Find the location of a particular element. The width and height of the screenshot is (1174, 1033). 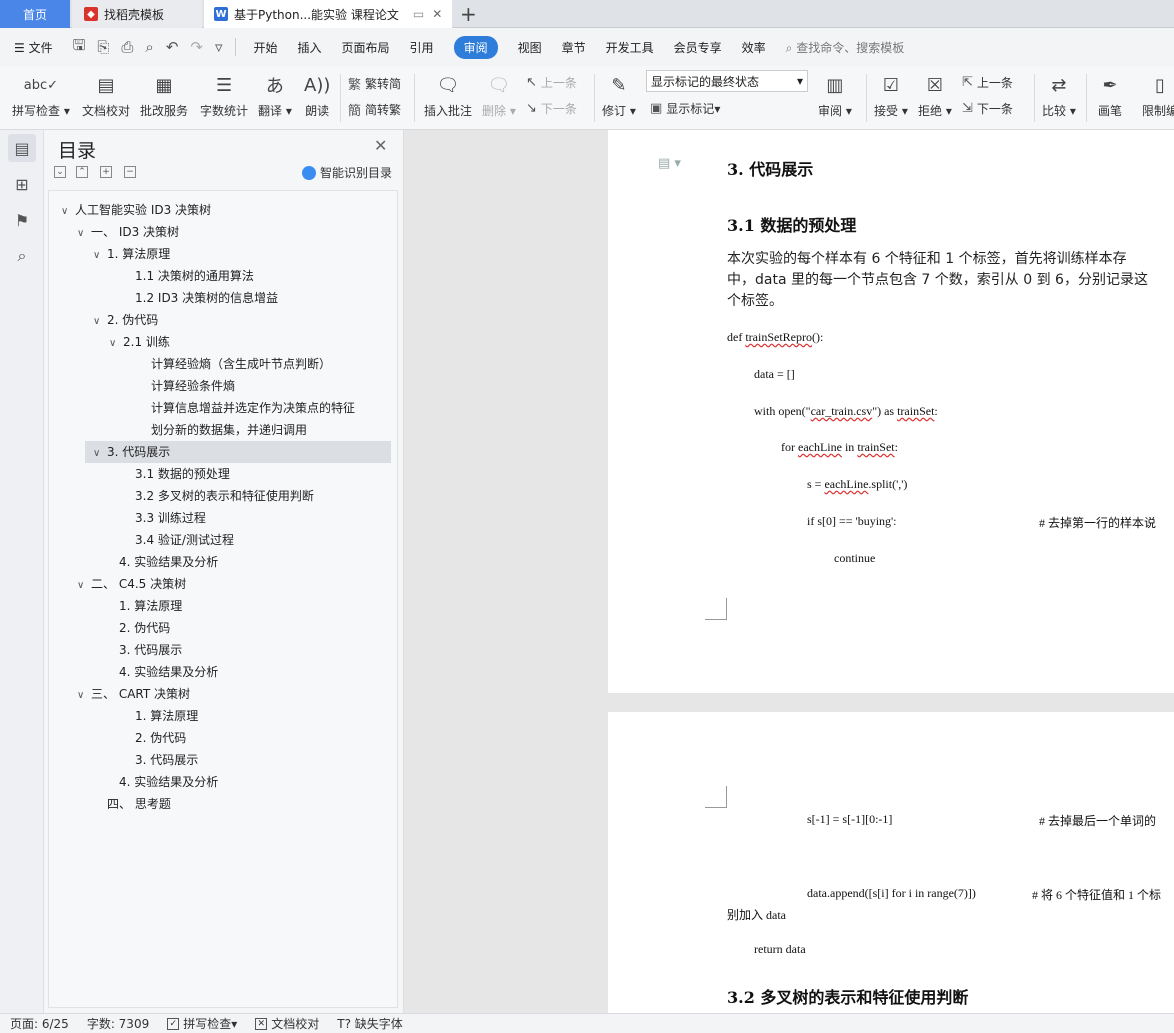

show-markup-button: ▣ 显示标记 ▾ is located at coordinates (685, 108).